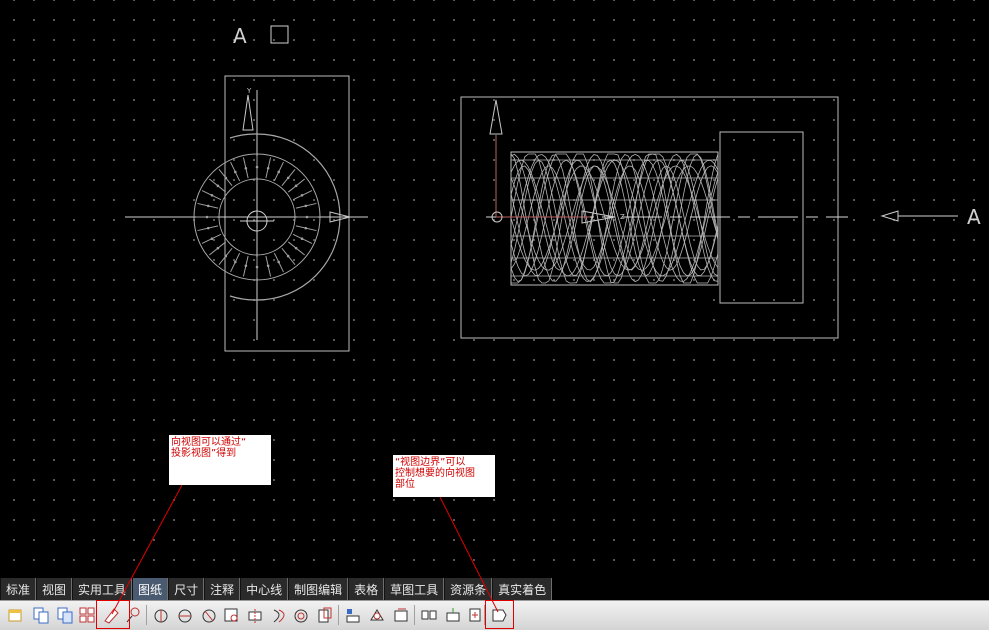  I want to click on highlight-projected-view, so click(113, 614).